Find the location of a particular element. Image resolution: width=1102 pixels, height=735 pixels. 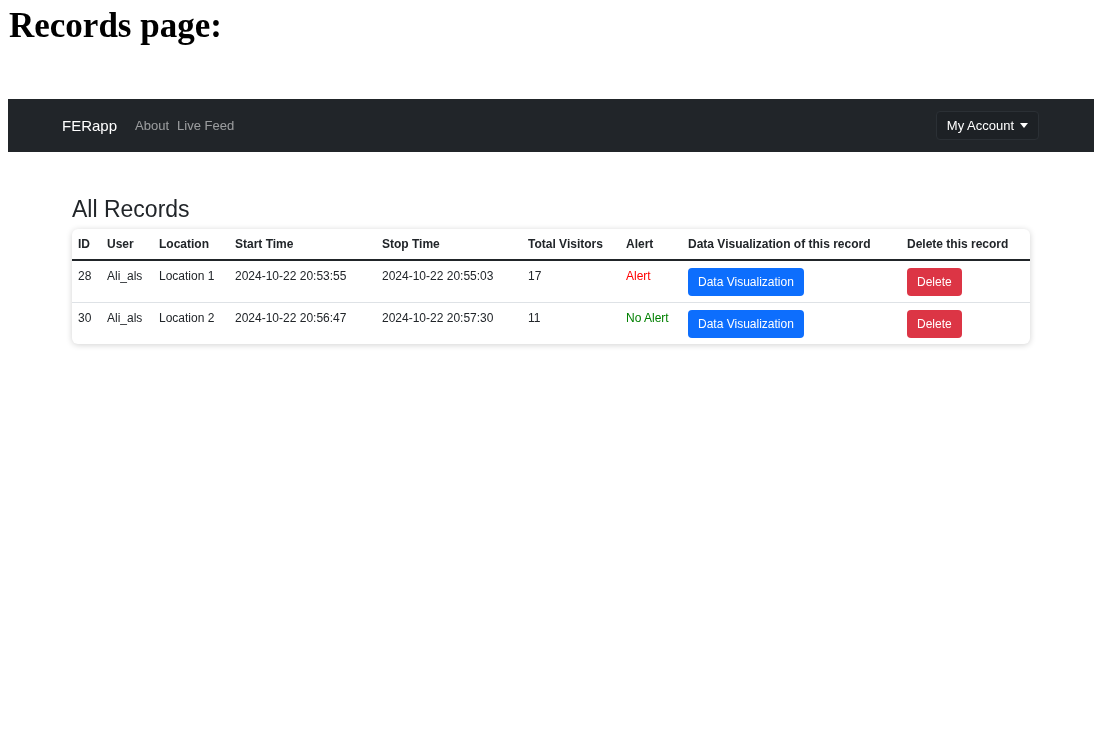

nav-link: Live Feed is located at coordinates (206, 125).